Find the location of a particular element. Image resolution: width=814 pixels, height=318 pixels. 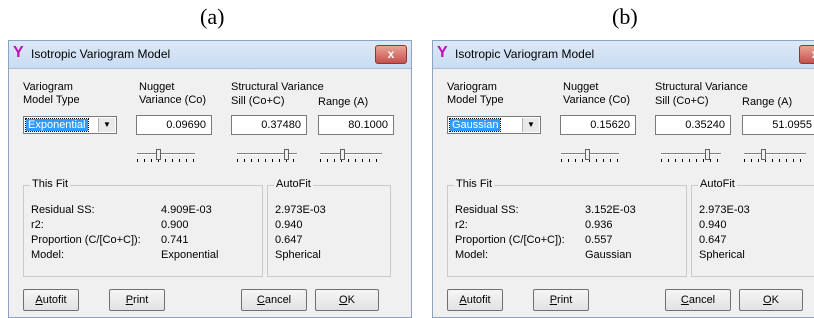

model-type-select: Exponential ▼ is located at coordinates (70, 125).